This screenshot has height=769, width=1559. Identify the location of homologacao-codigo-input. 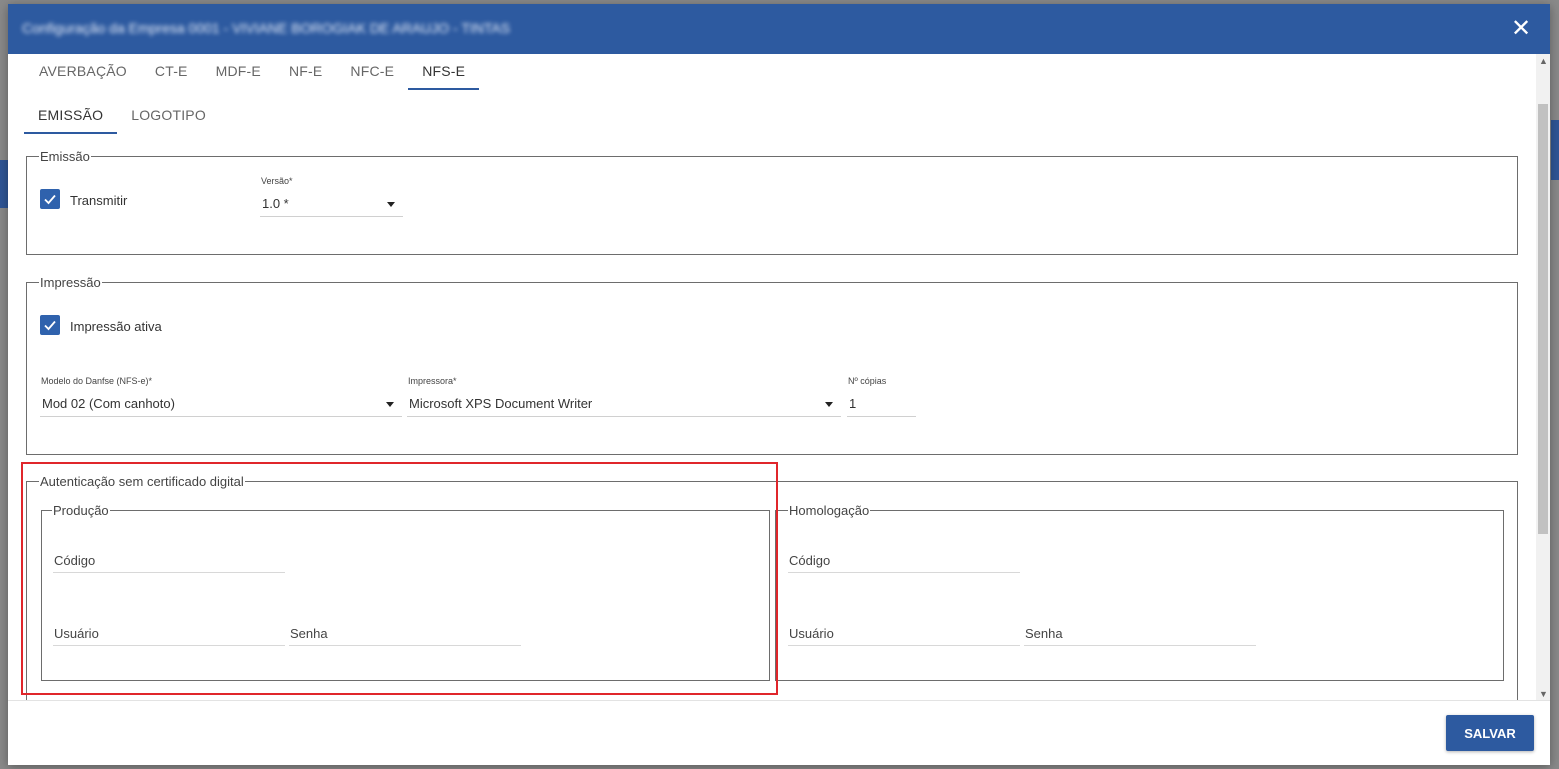
(904, 560).